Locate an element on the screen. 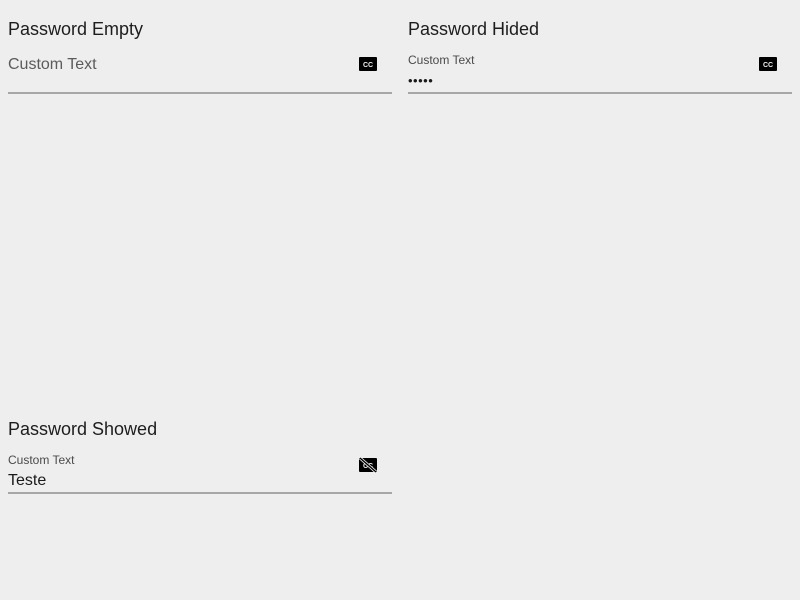 The image size is (800, 600). field-value: Teste is located at coordinates (27, 480).